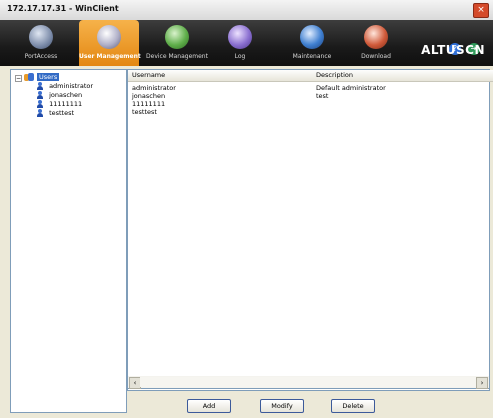 Image resolution: width=493 pixels, height=418 pixels. I want to click on modify-button: Modify, so click(282, 406).